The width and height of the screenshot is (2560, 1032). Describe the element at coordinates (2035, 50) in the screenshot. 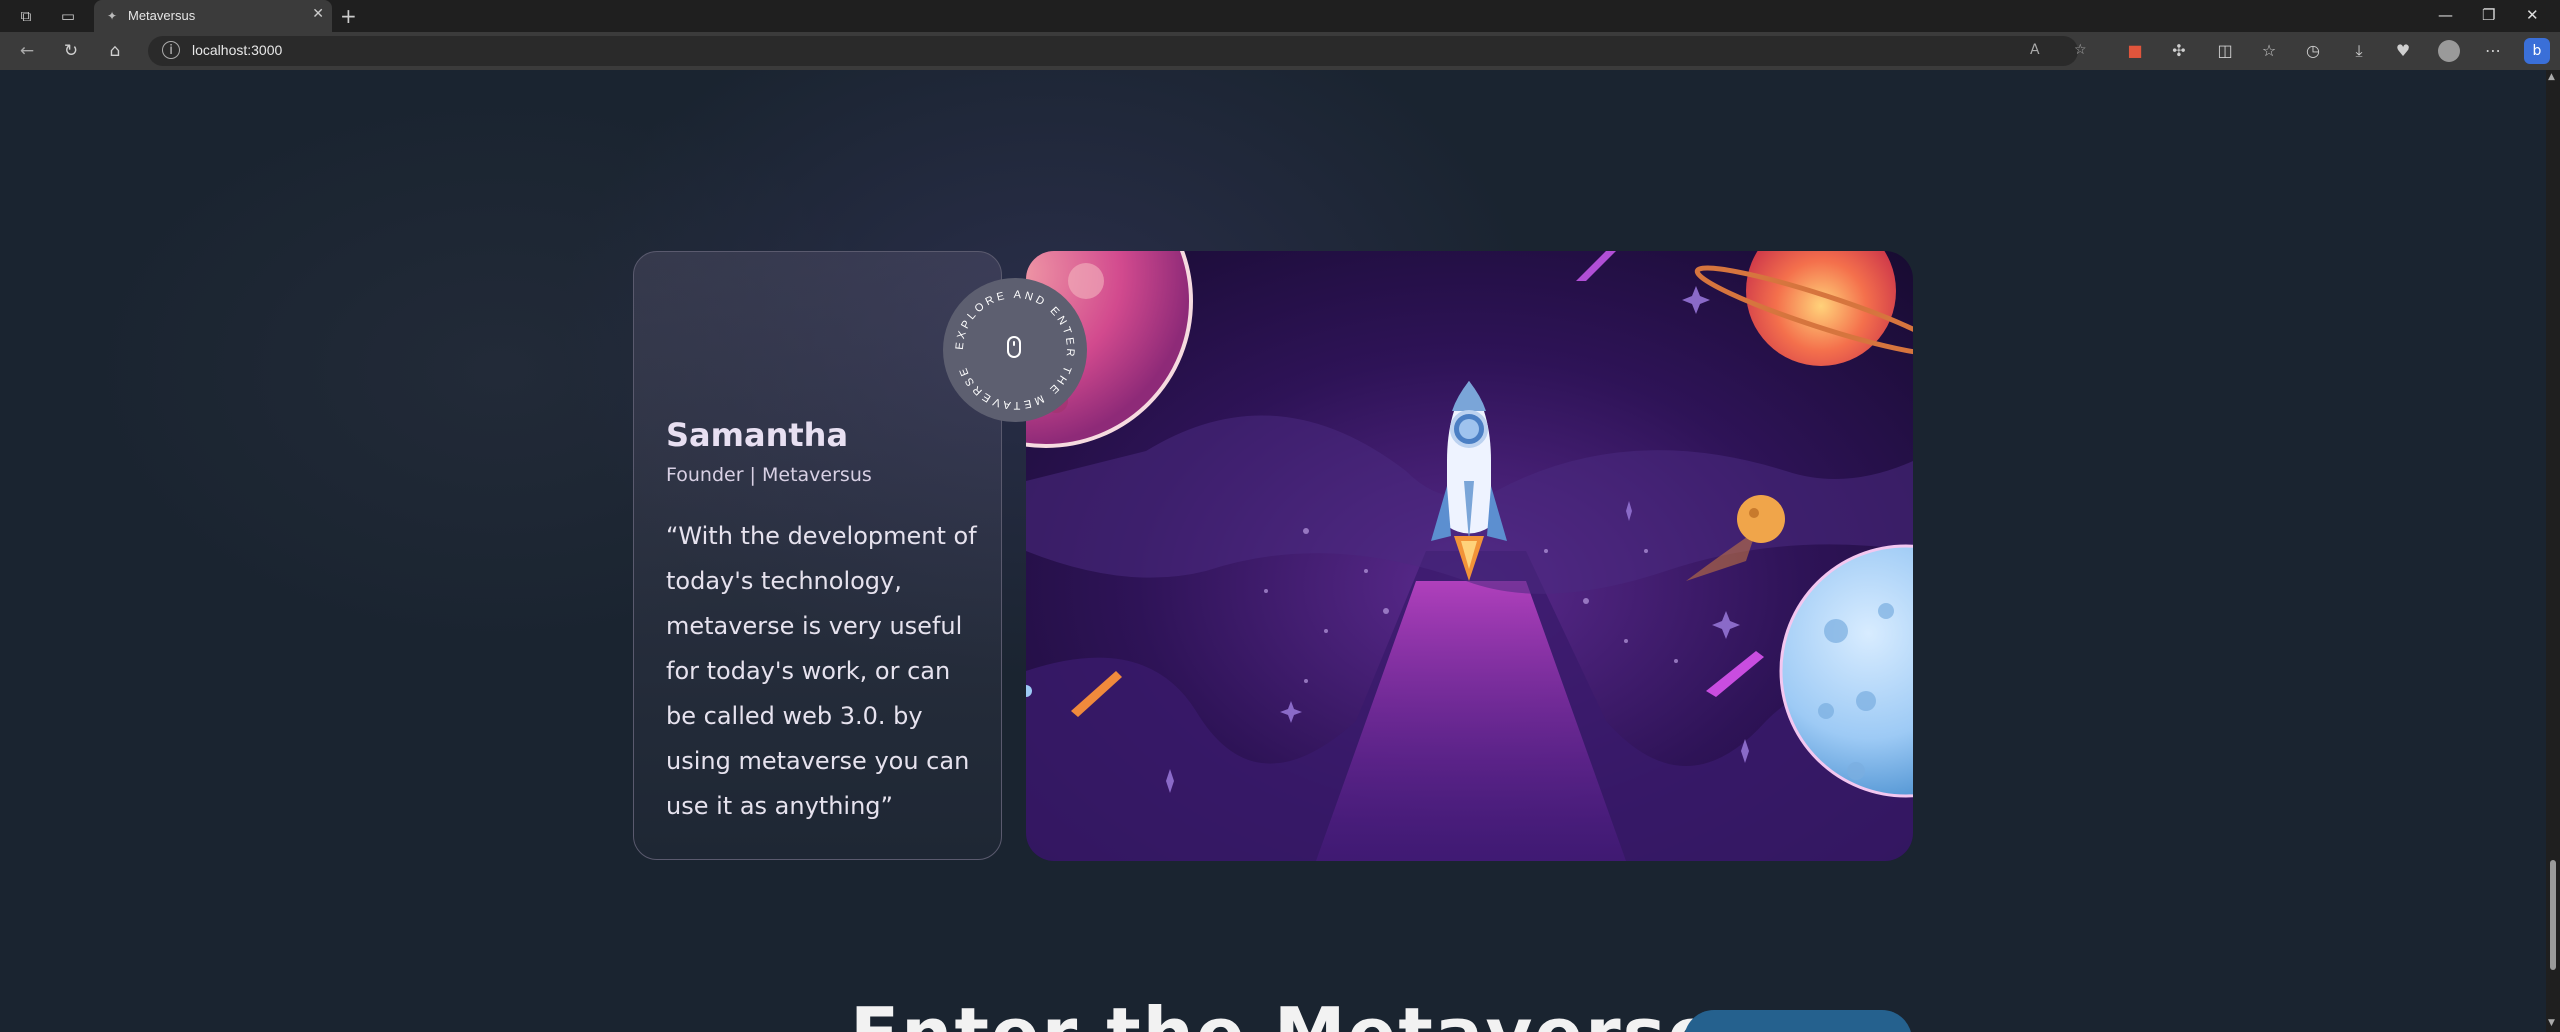

I see `read-aloud-icon: A` at that location.